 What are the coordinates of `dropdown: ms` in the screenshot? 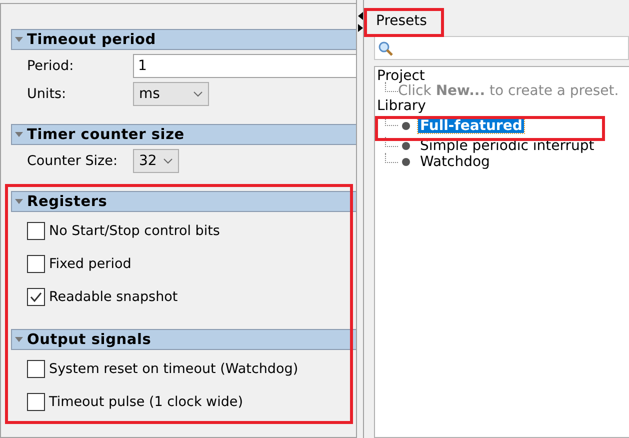 It's located at (171, 94).